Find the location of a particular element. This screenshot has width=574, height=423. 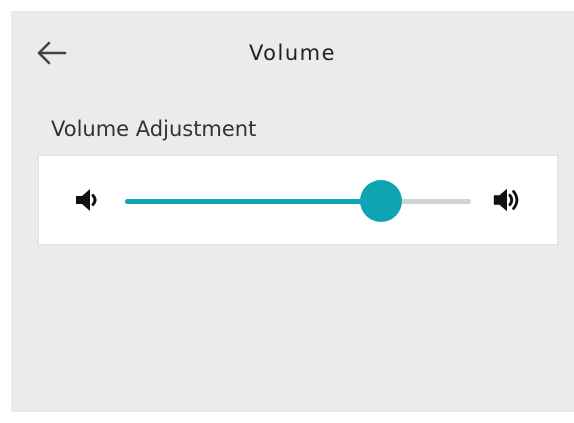

volume-slider is located at coordinates (298, 201).